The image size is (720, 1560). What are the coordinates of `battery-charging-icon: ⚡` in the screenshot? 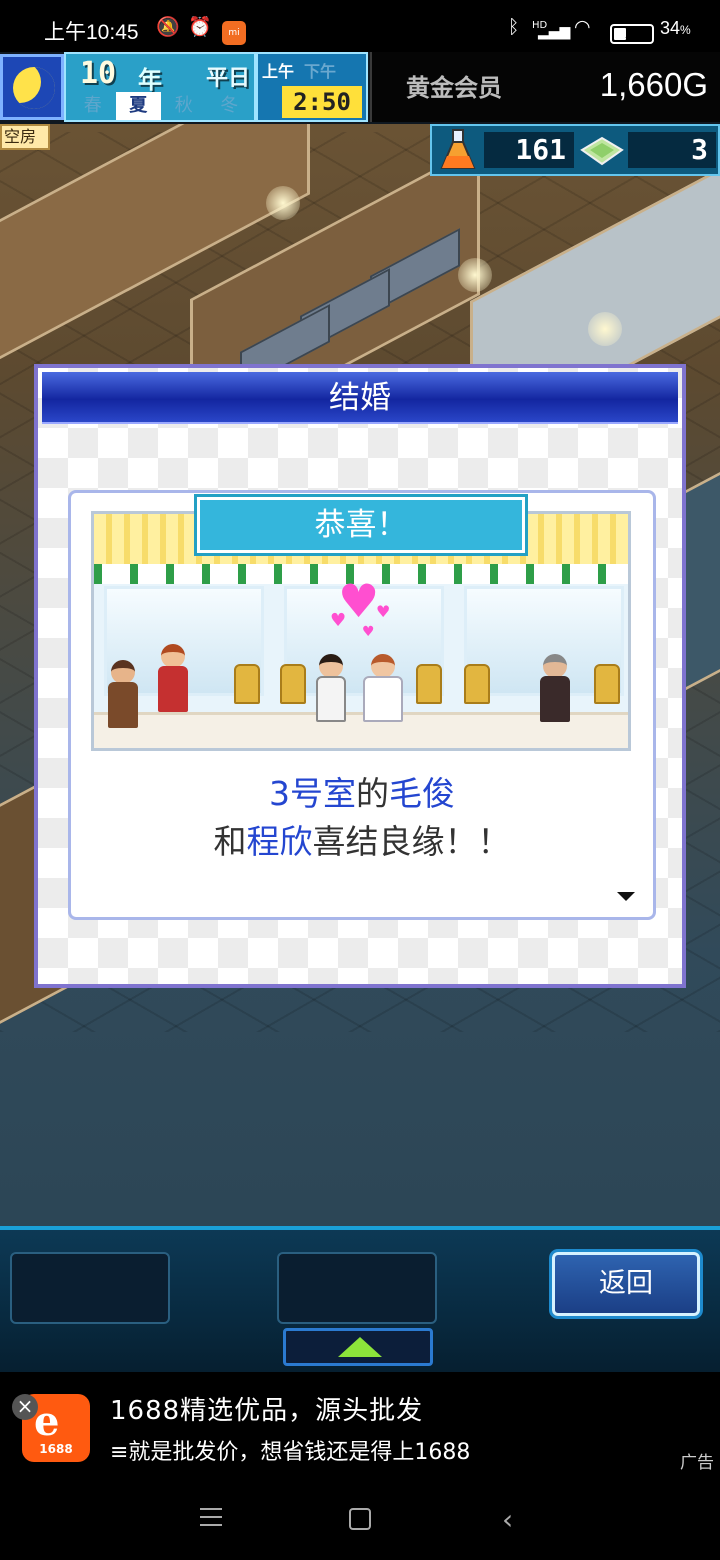 It's located at (632, 33).